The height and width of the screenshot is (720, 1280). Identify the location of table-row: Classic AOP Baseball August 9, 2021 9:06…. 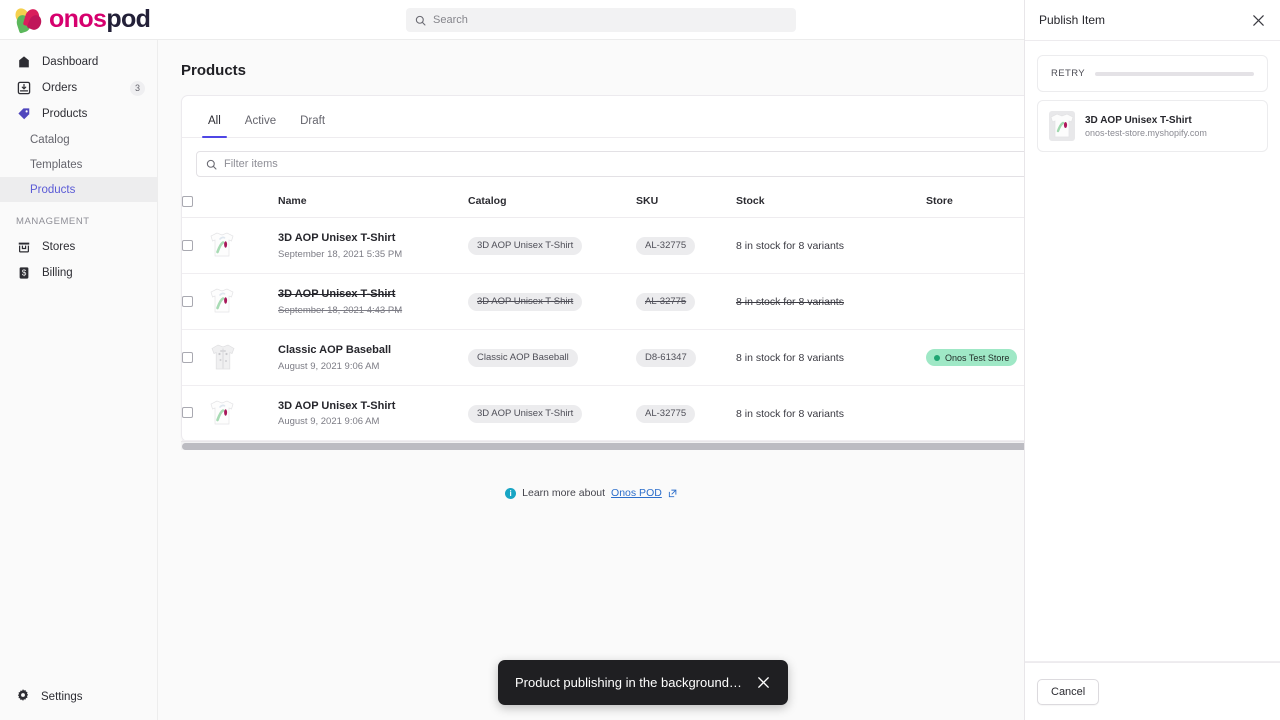
(603, 357).